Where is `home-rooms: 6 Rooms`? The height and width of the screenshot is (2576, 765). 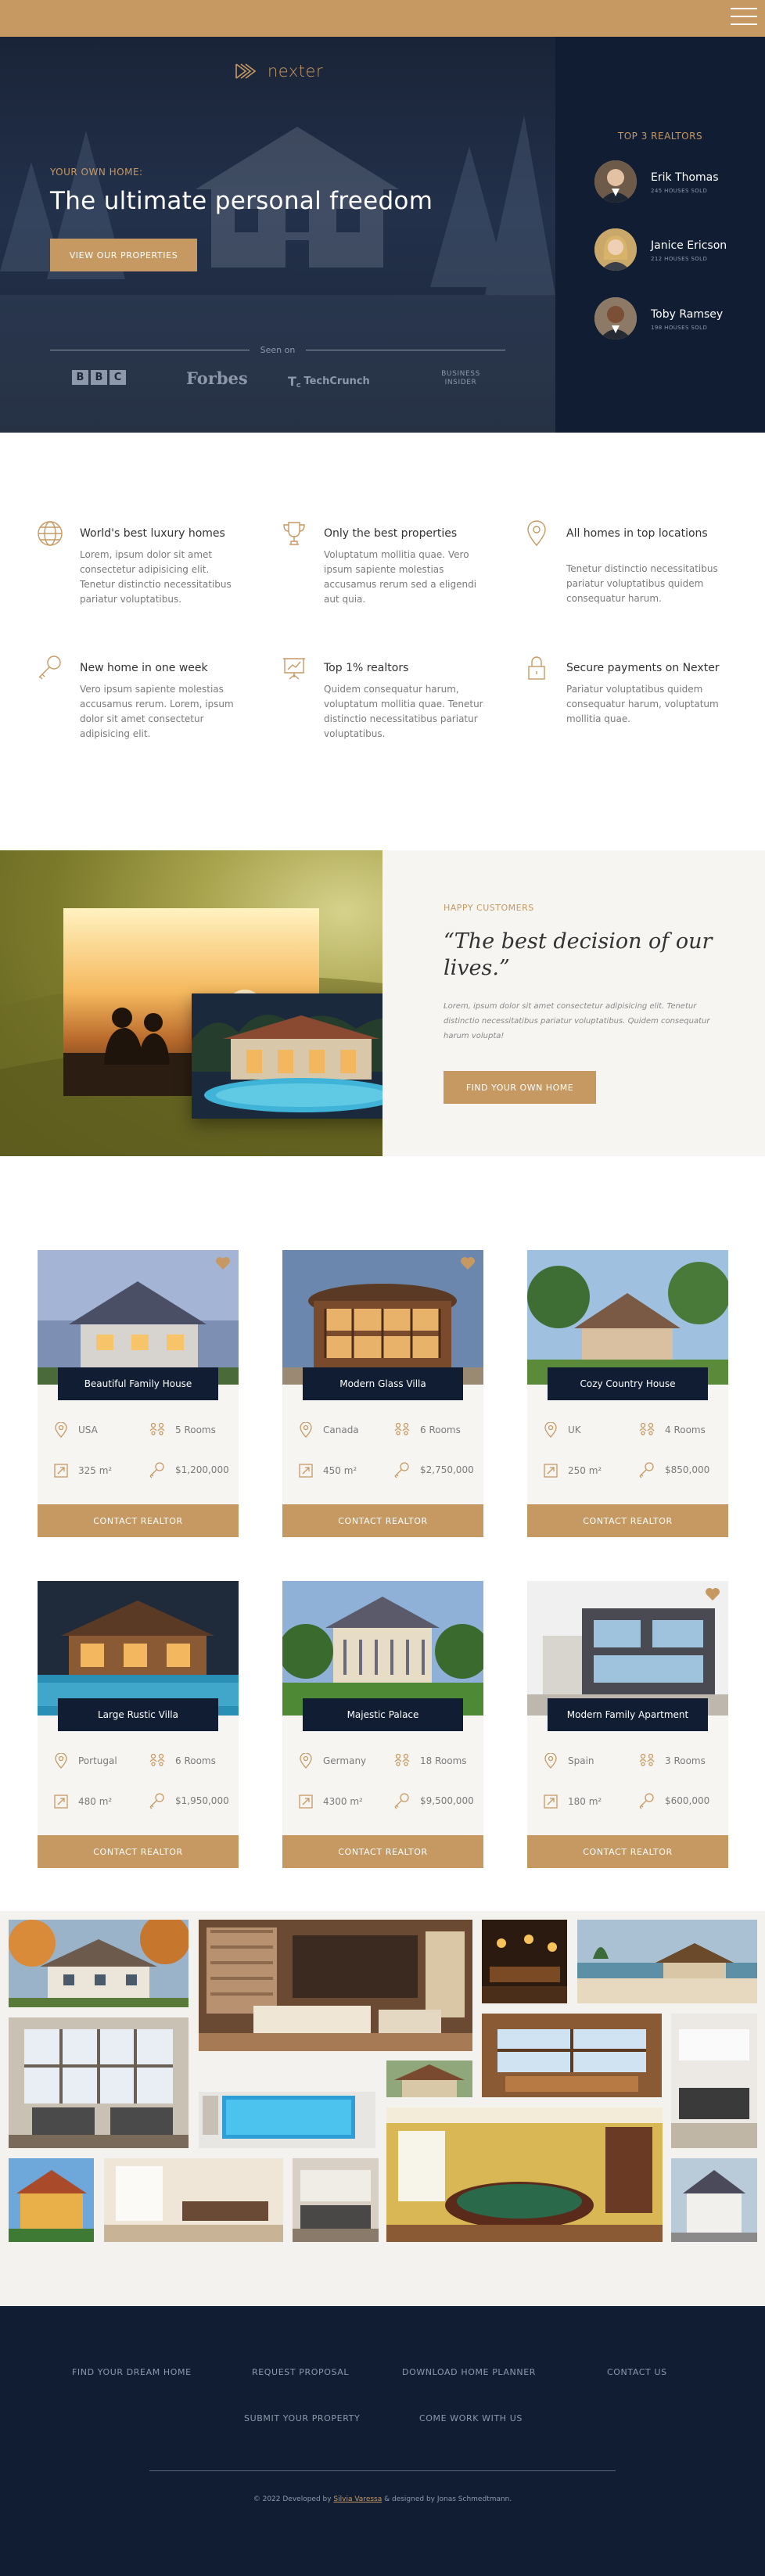 home-rooms: 6 Rooms is located at coordinates (427, 1430).